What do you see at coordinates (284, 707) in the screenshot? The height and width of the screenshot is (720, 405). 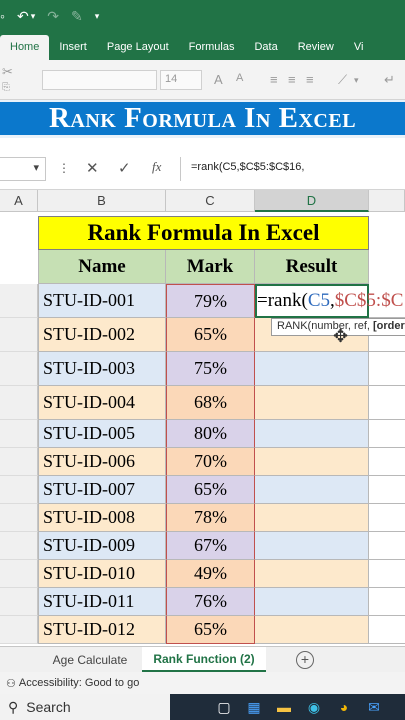 I see `file-explorer-icon: ▬` at bounding box center [284, 707].